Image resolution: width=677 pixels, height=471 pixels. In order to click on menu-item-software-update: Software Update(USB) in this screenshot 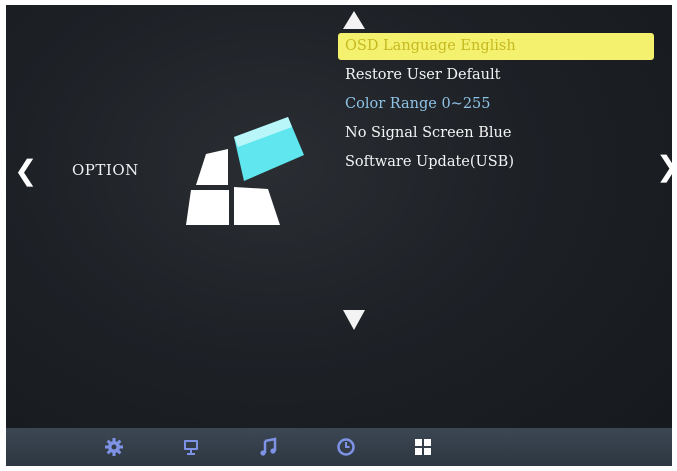, I will do `click(496, 162)`.